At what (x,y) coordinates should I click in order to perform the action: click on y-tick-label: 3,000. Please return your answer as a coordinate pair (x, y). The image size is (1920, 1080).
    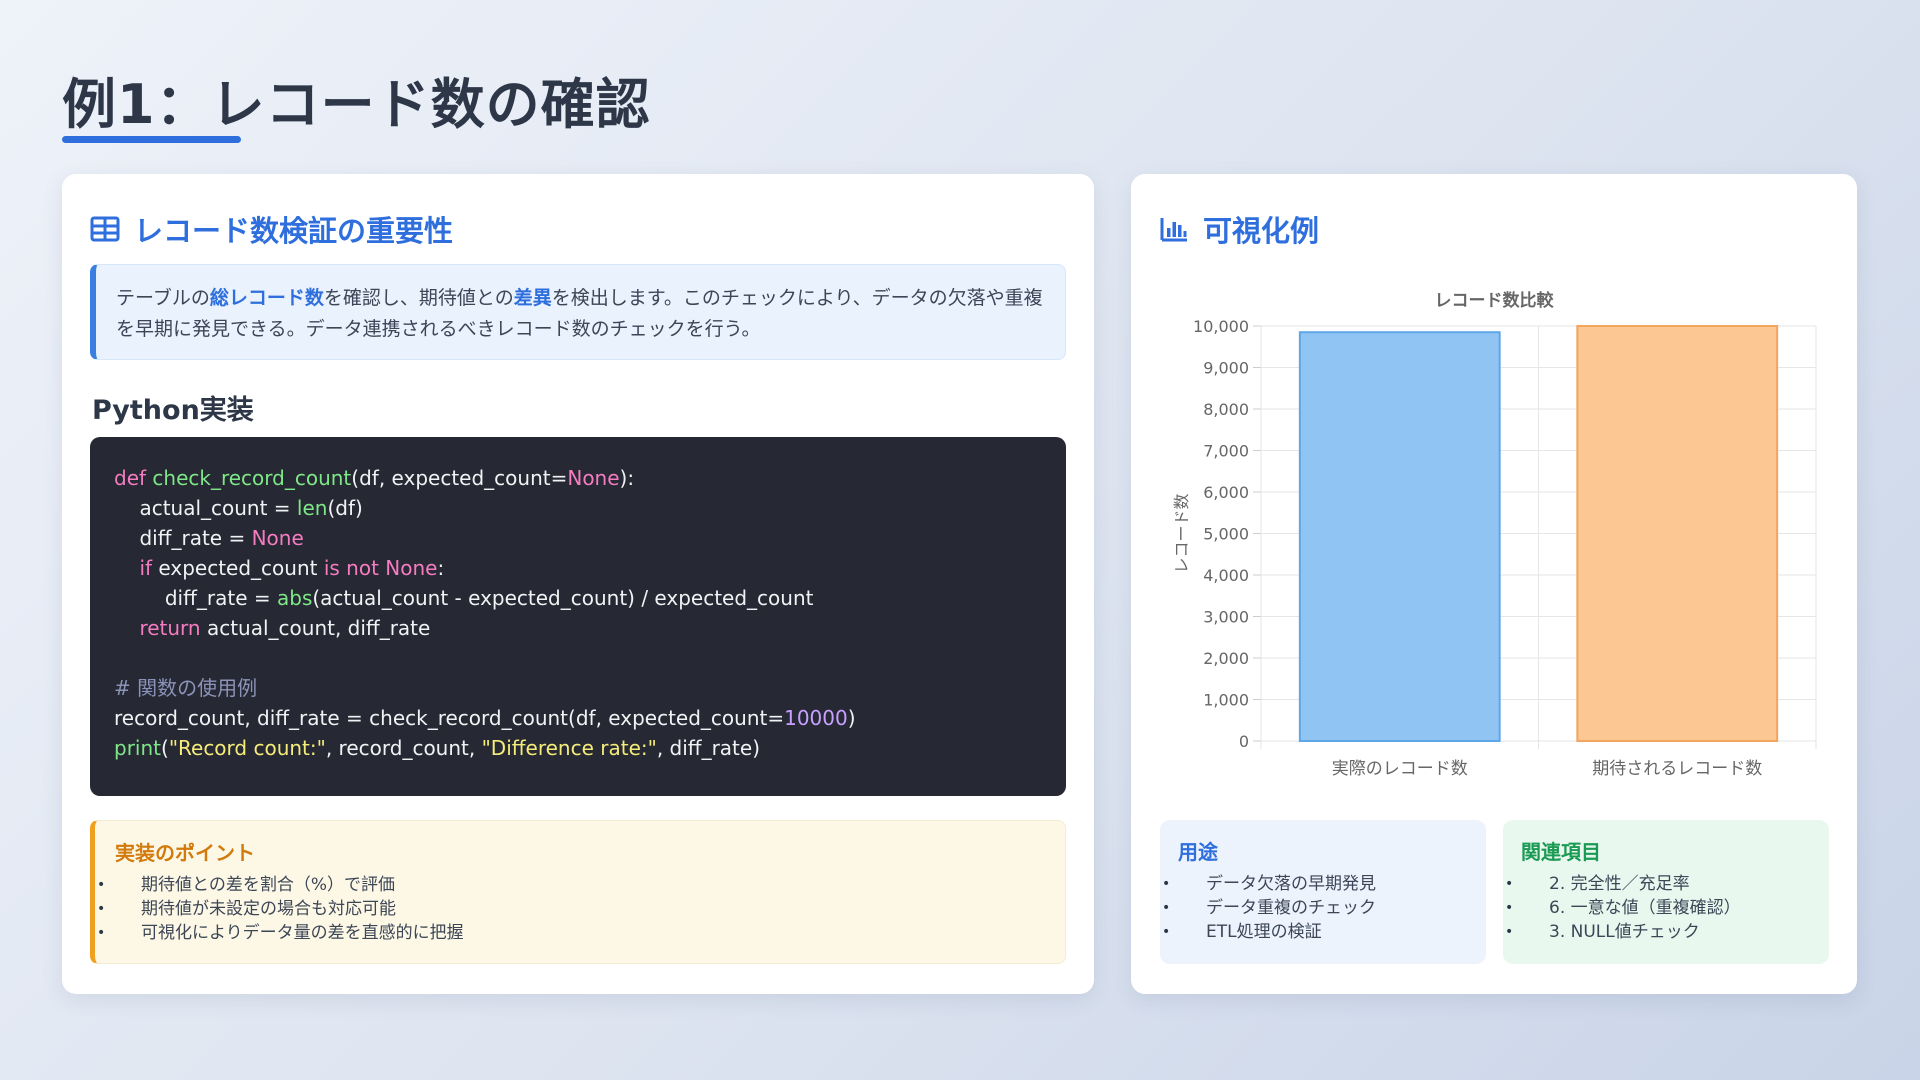
    Looking at the image, I should click on (1226, 617).